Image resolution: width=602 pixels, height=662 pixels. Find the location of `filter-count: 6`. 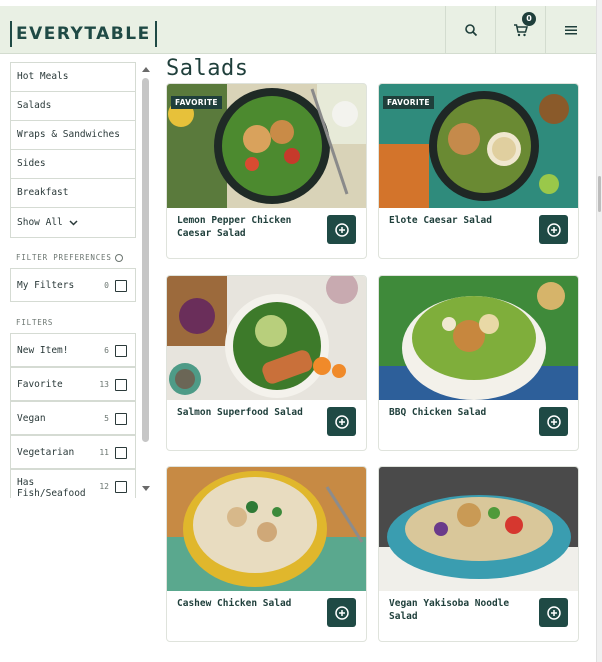

filter-count: 6 is located at coordinates (106, 350).